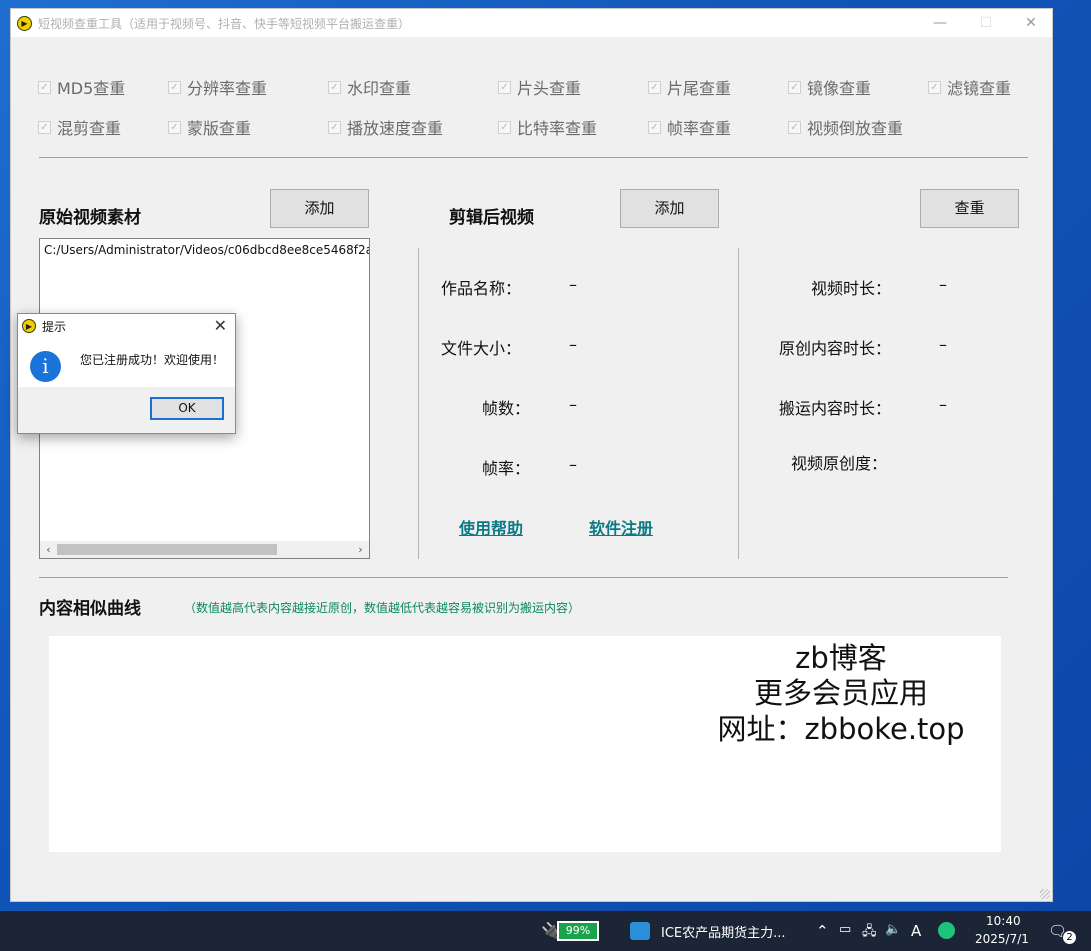 The image size is (1091, 951). What do you see at coordinates (480, 348) in the screenshot?
I see `file-size-label: 文件大小：` at bounding box center [480, 348].